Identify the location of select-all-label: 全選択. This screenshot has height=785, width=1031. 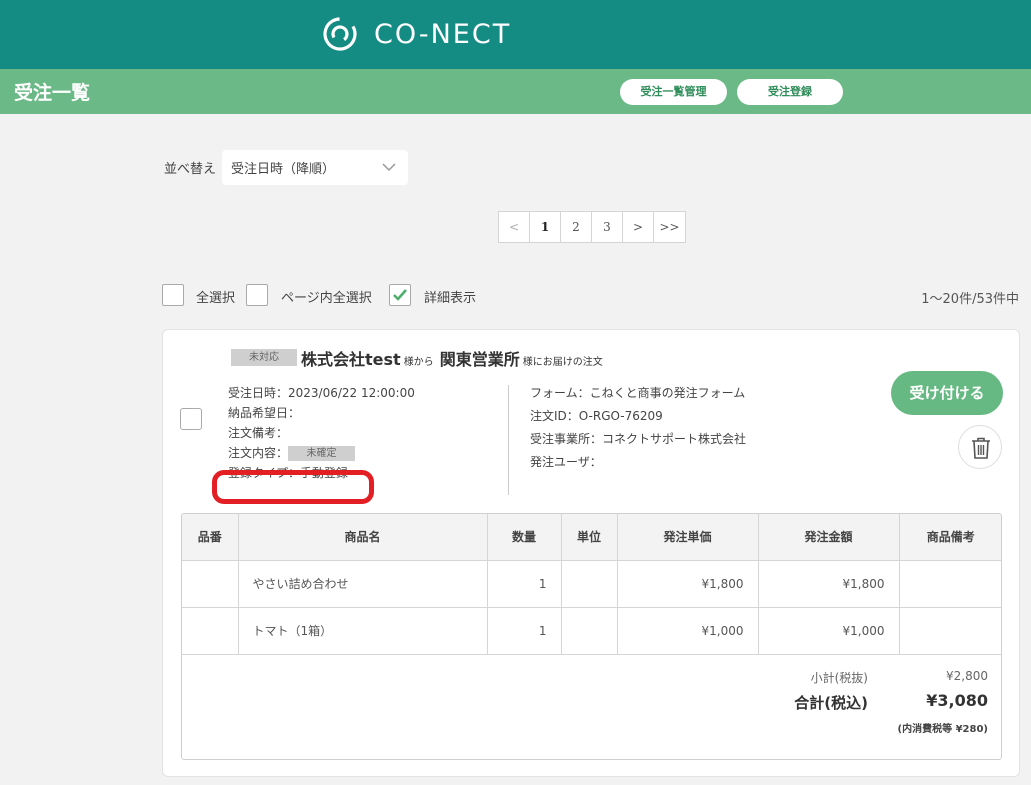
(216, 298).